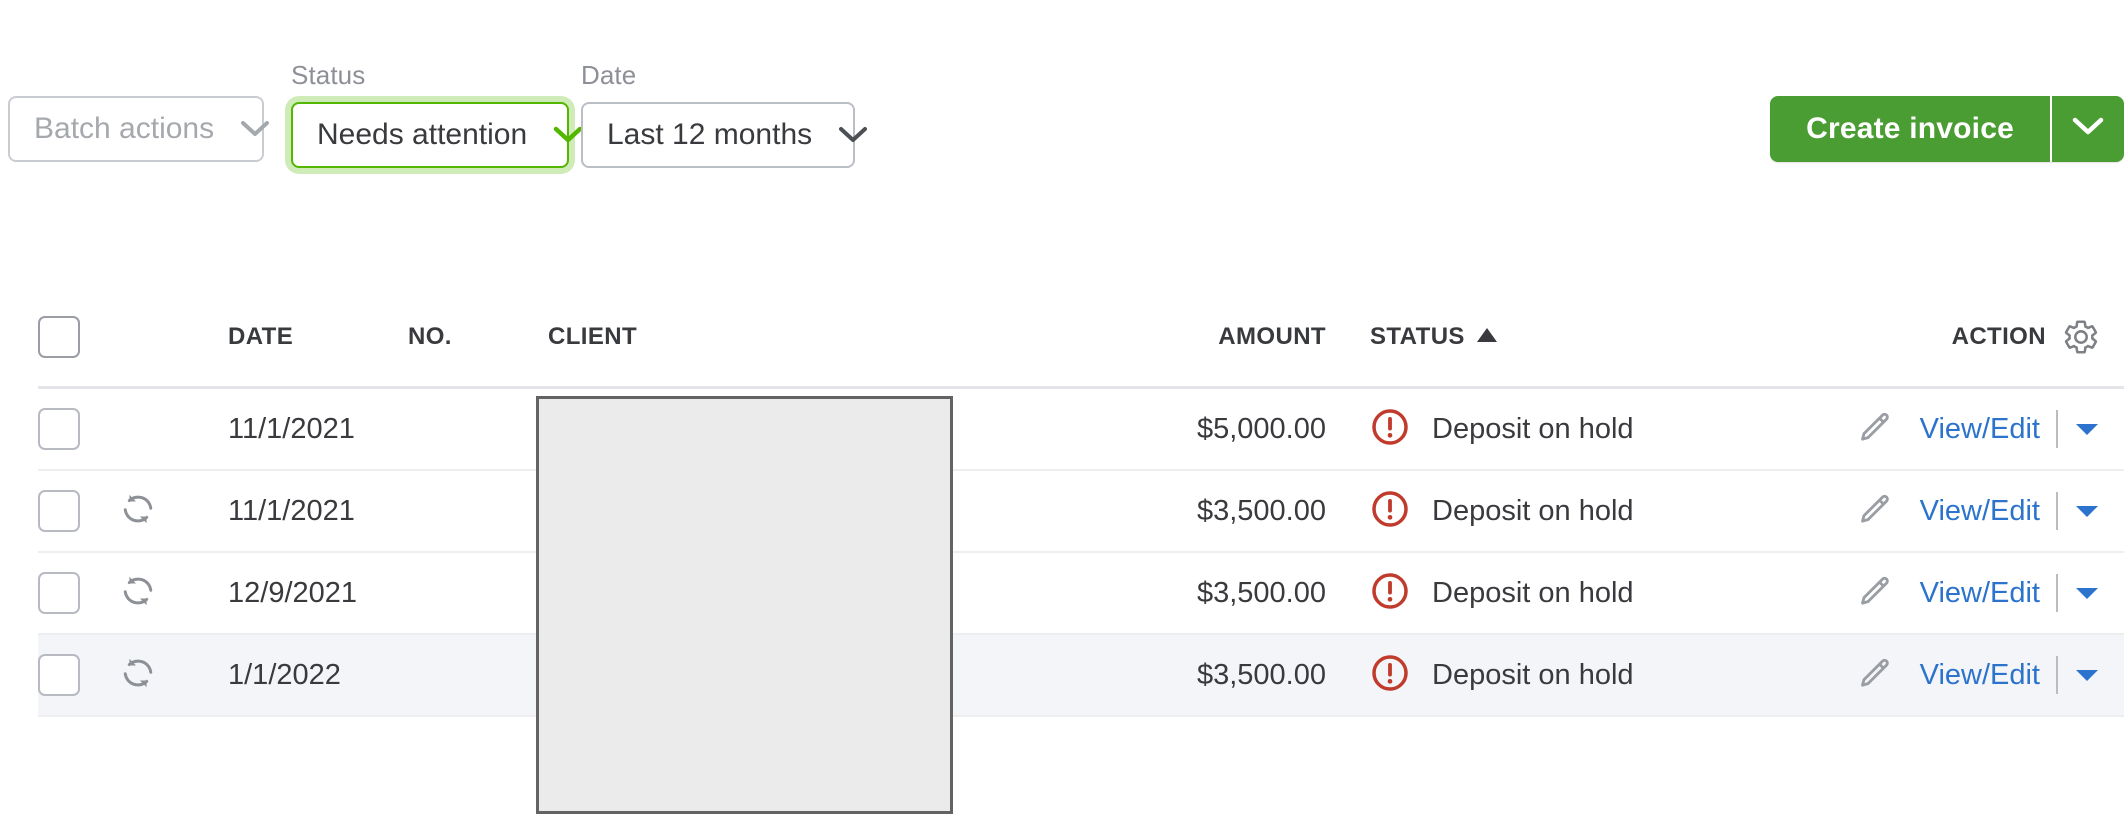 This screenshot has width=2124, height=836. I want to click on gear-icon, so click(2081, 337).